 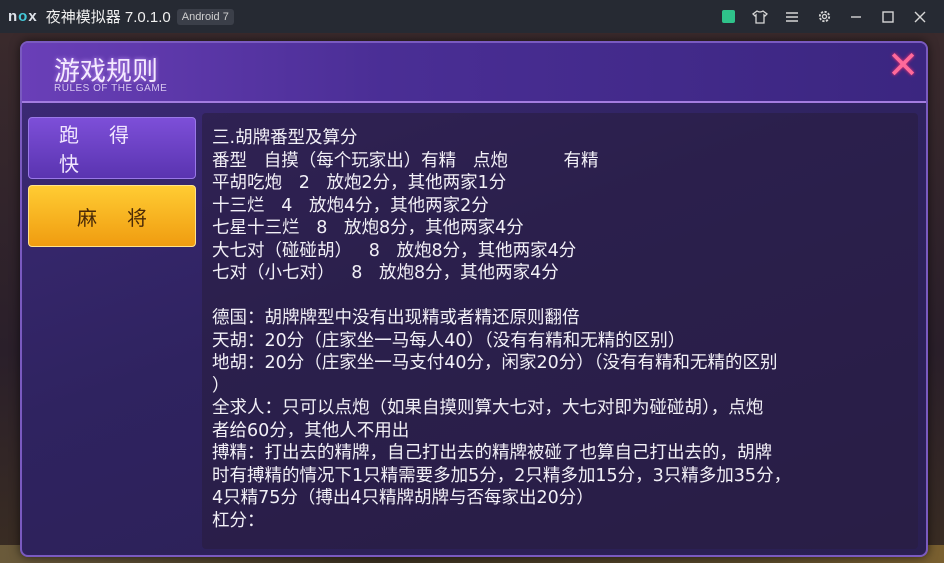 I want to click on tab-label: 跑得快, so click(x=109, y=149).